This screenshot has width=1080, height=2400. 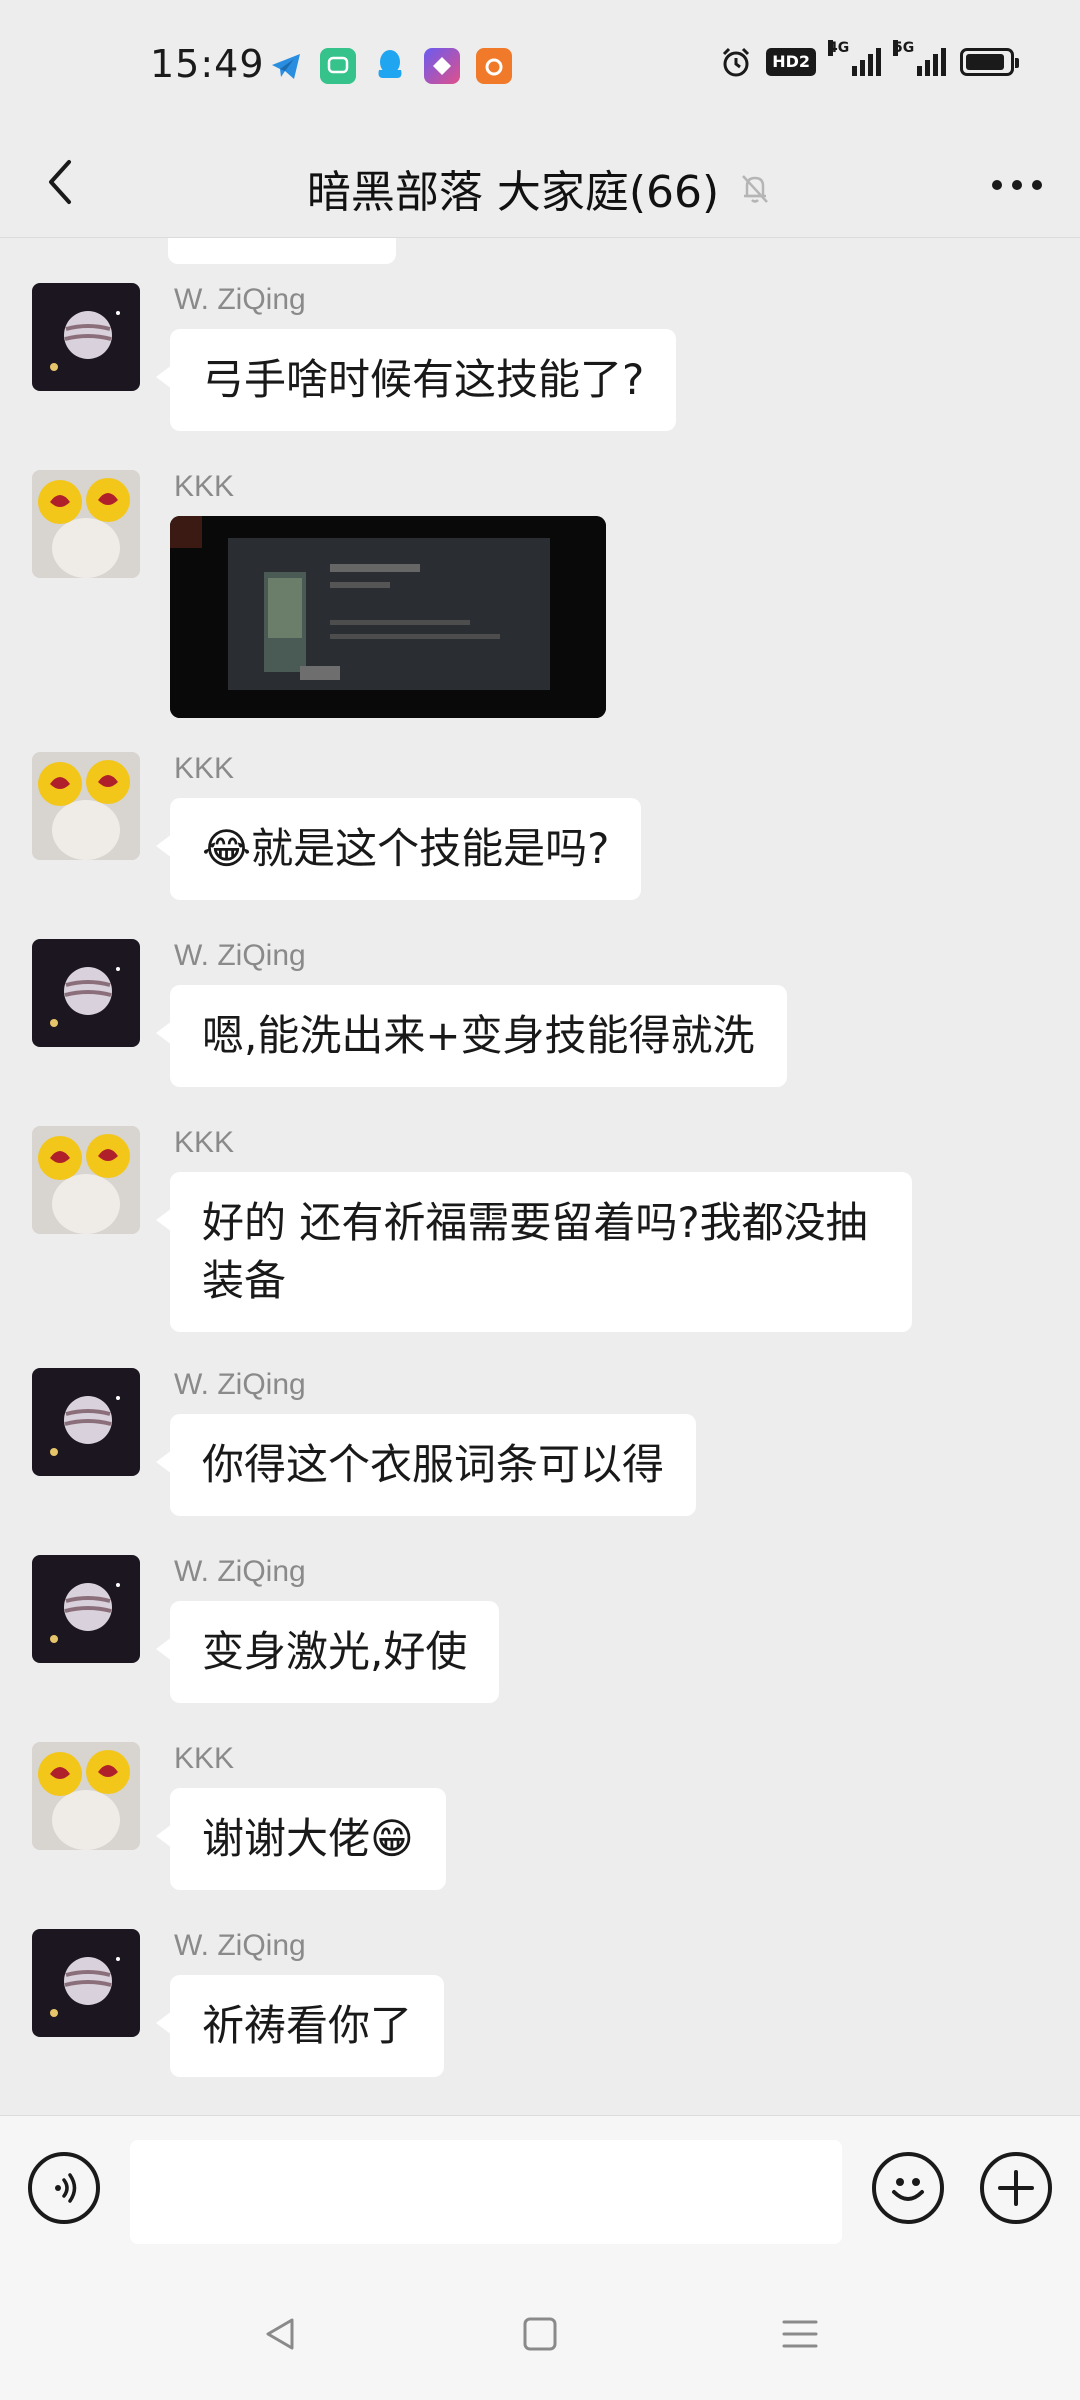 I want to click on message-bubble: 谢谢大佬😁, so click(x=301, y=1839).